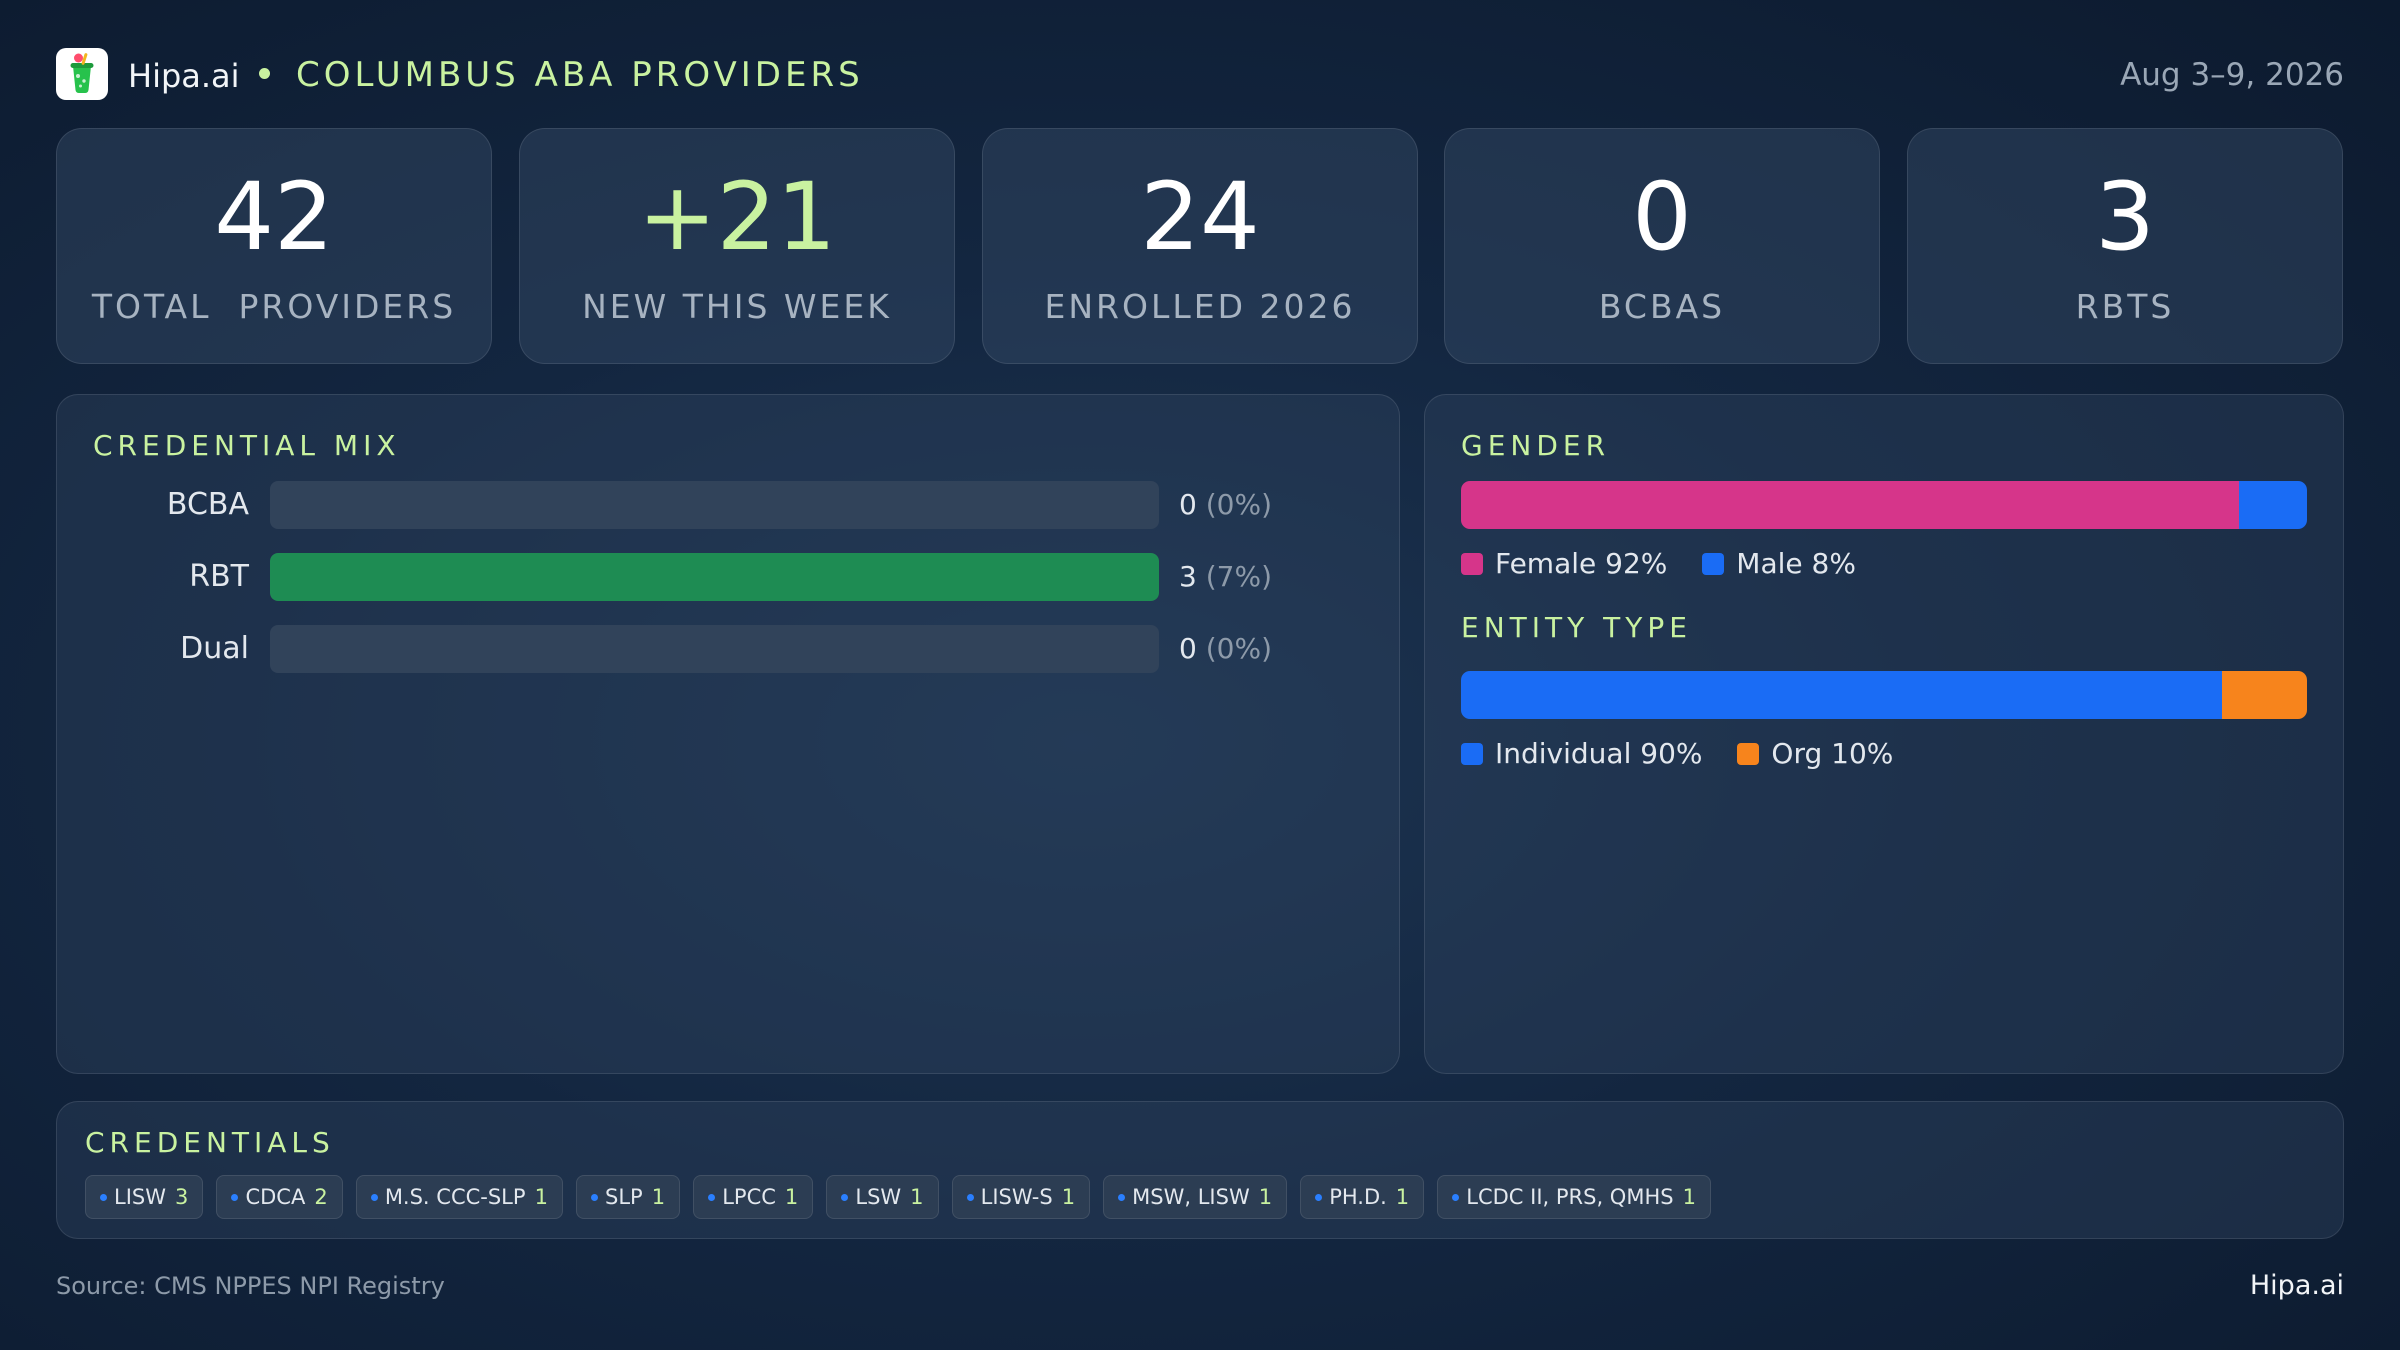  Describe the element at coordinates (274, 306) in the screenshot. I see `kpi-label: TOTAL PROVIDERS` at that location.